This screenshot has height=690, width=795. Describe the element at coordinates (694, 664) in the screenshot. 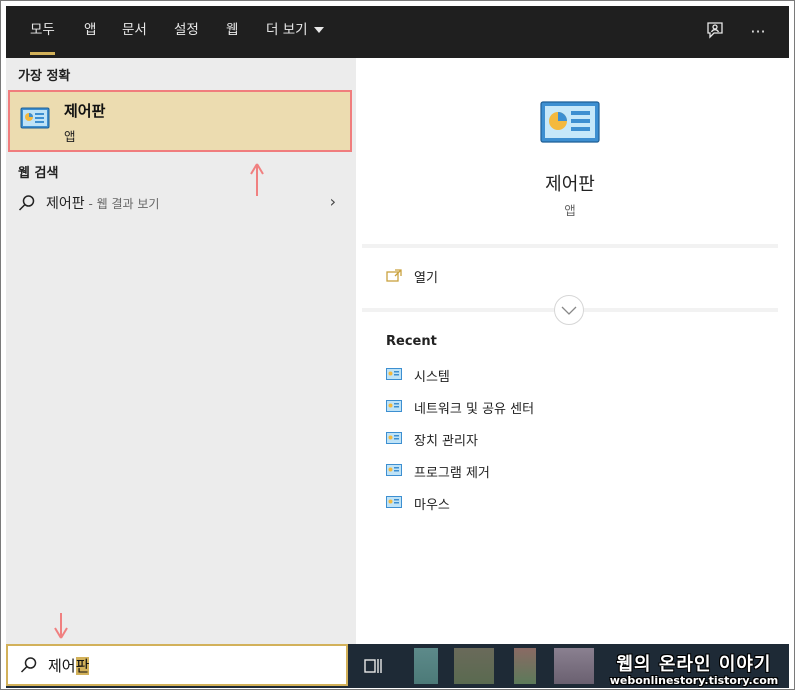

I see `watermark-title: 웹의 온라인 이야기` at that location.